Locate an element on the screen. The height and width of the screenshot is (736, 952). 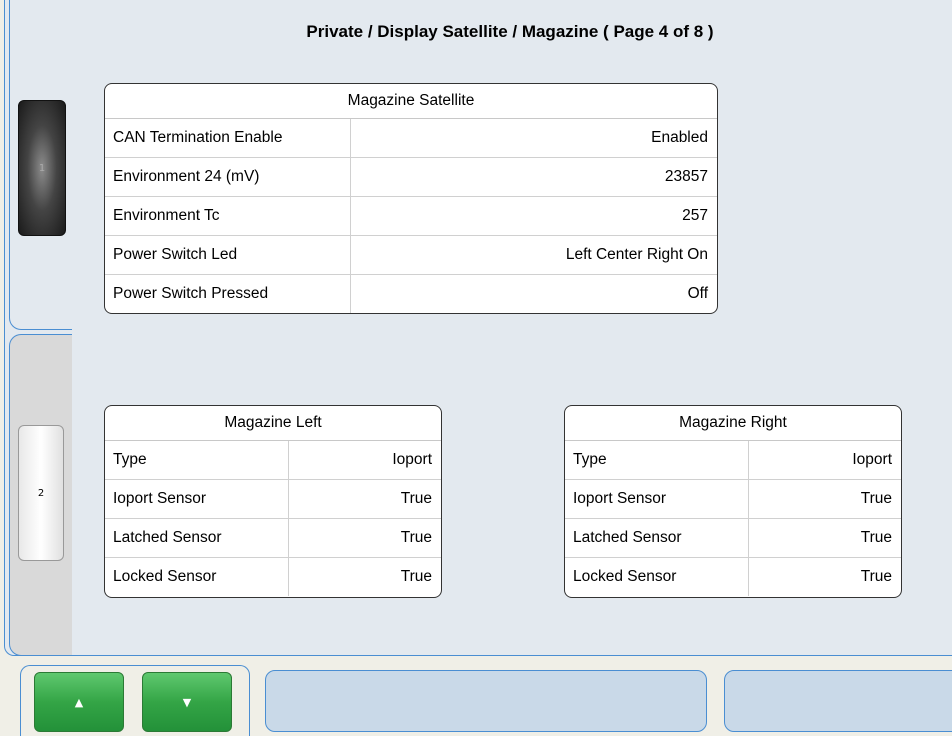
row-label: Environment 24 (mV) is located at coordinates (228, 177).